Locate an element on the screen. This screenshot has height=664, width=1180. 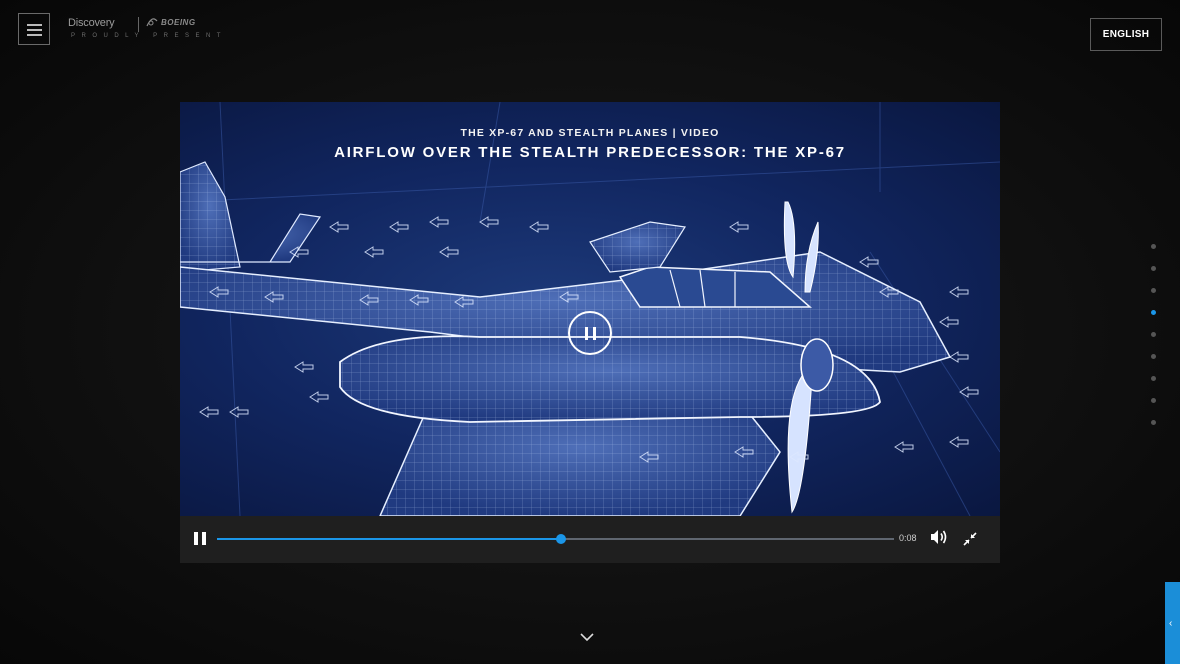
progress-track is located at coordinates (555, 539).